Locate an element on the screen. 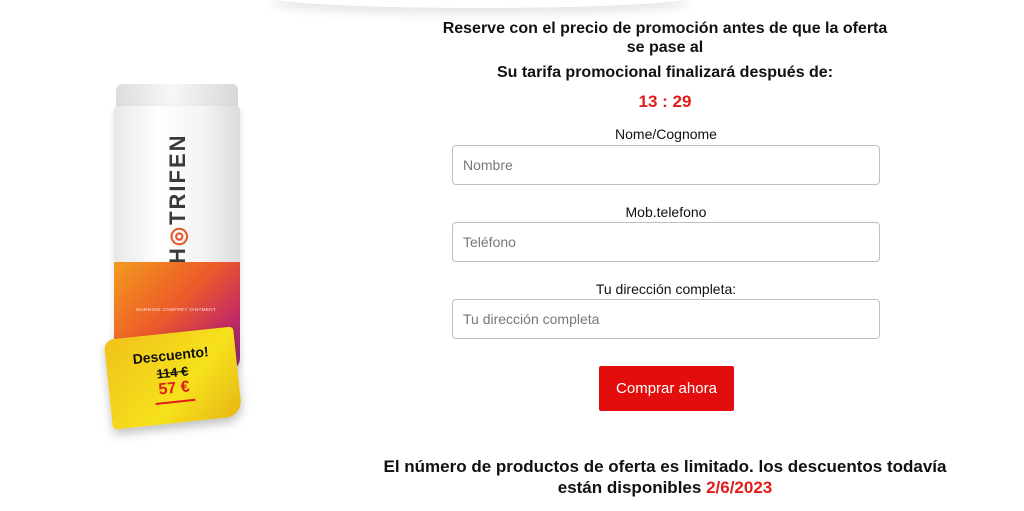  phone-label: Mob.telefono is located at coordinates (666, 212).